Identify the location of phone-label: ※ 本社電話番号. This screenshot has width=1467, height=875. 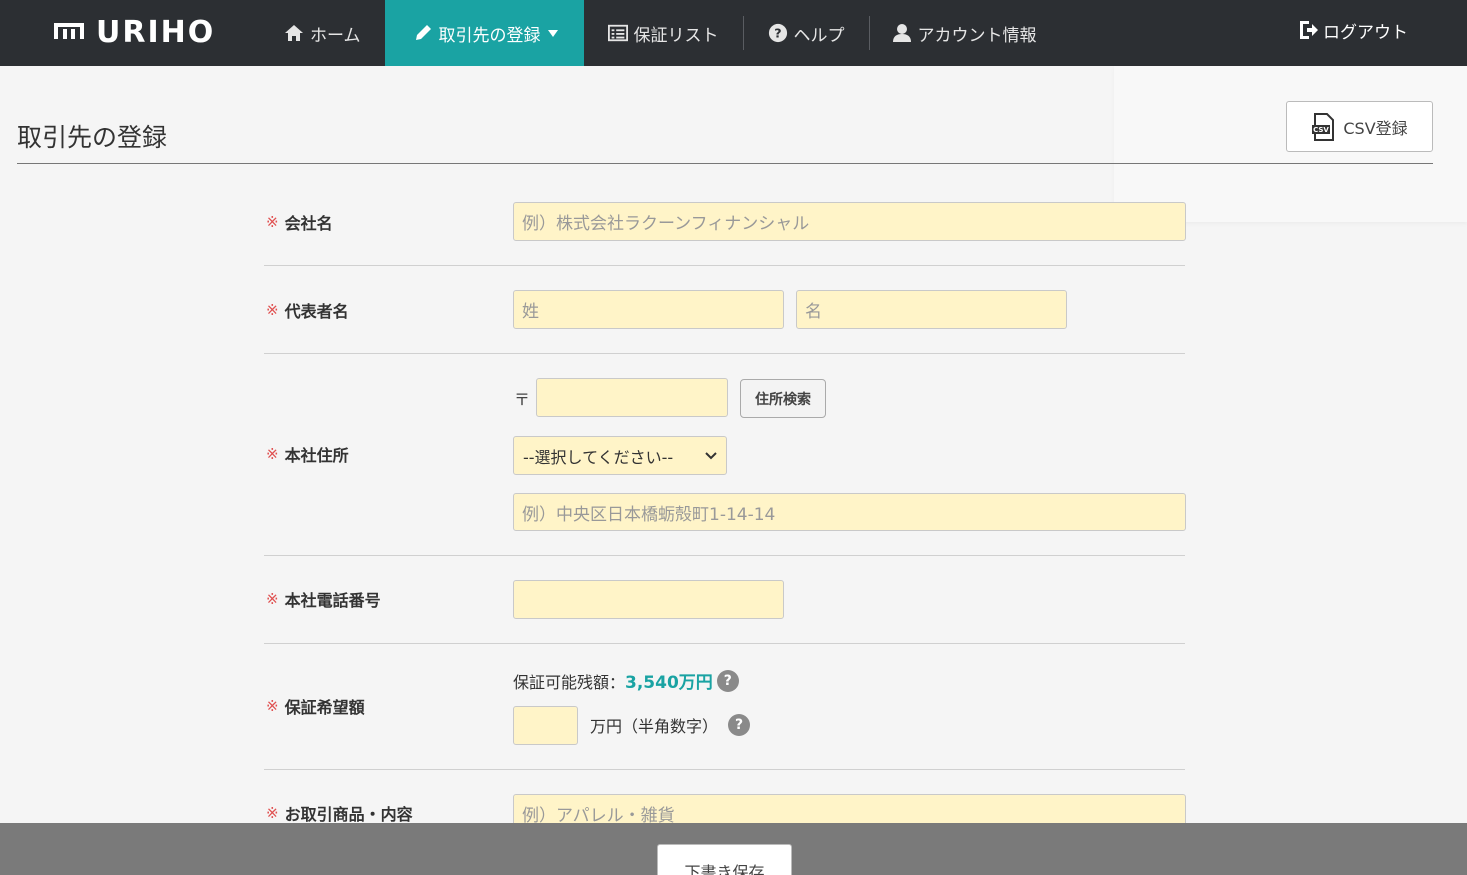
(323, 599).